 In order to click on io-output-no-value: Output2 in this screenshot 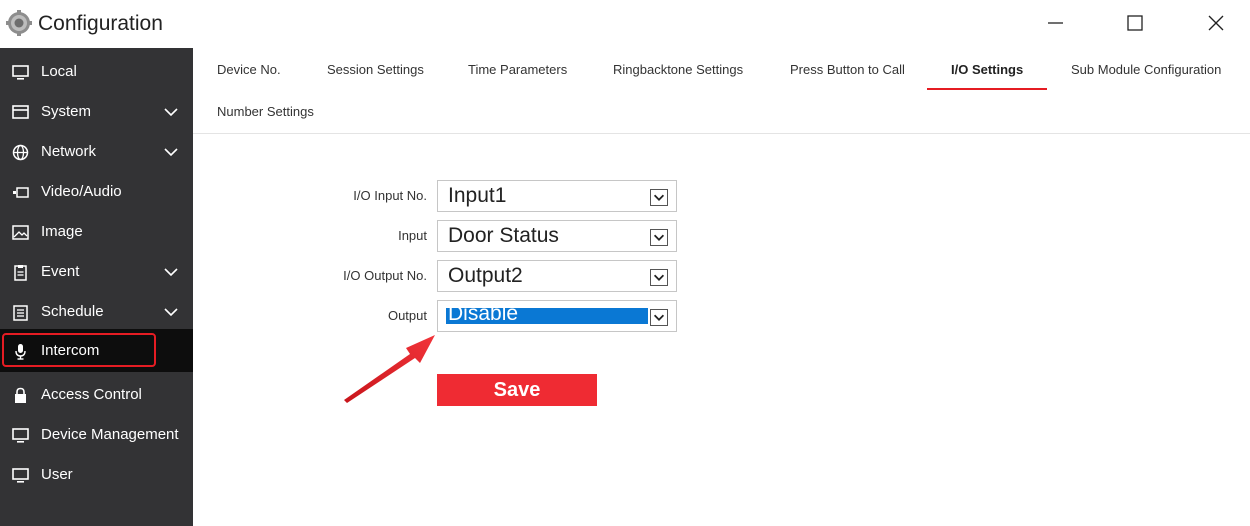, I will do `click(485, 275)`.